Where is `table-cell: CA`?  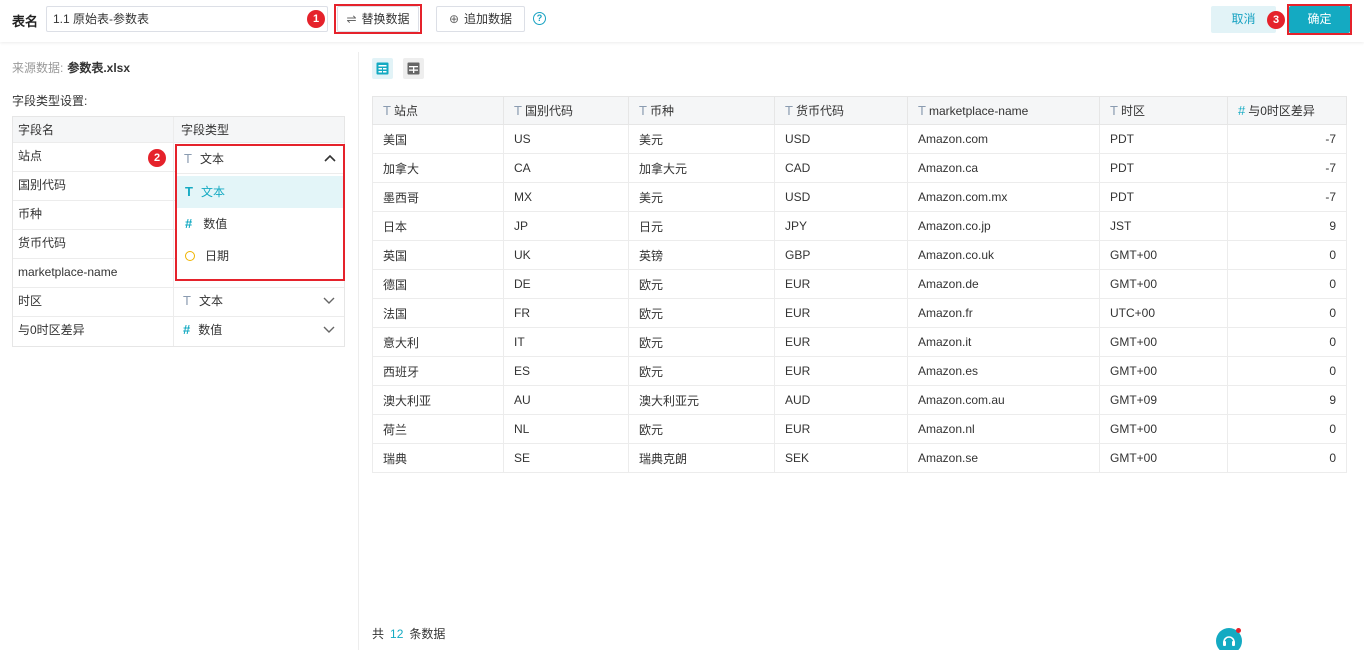
table-cell: CA is located at coordinates (566, 168).